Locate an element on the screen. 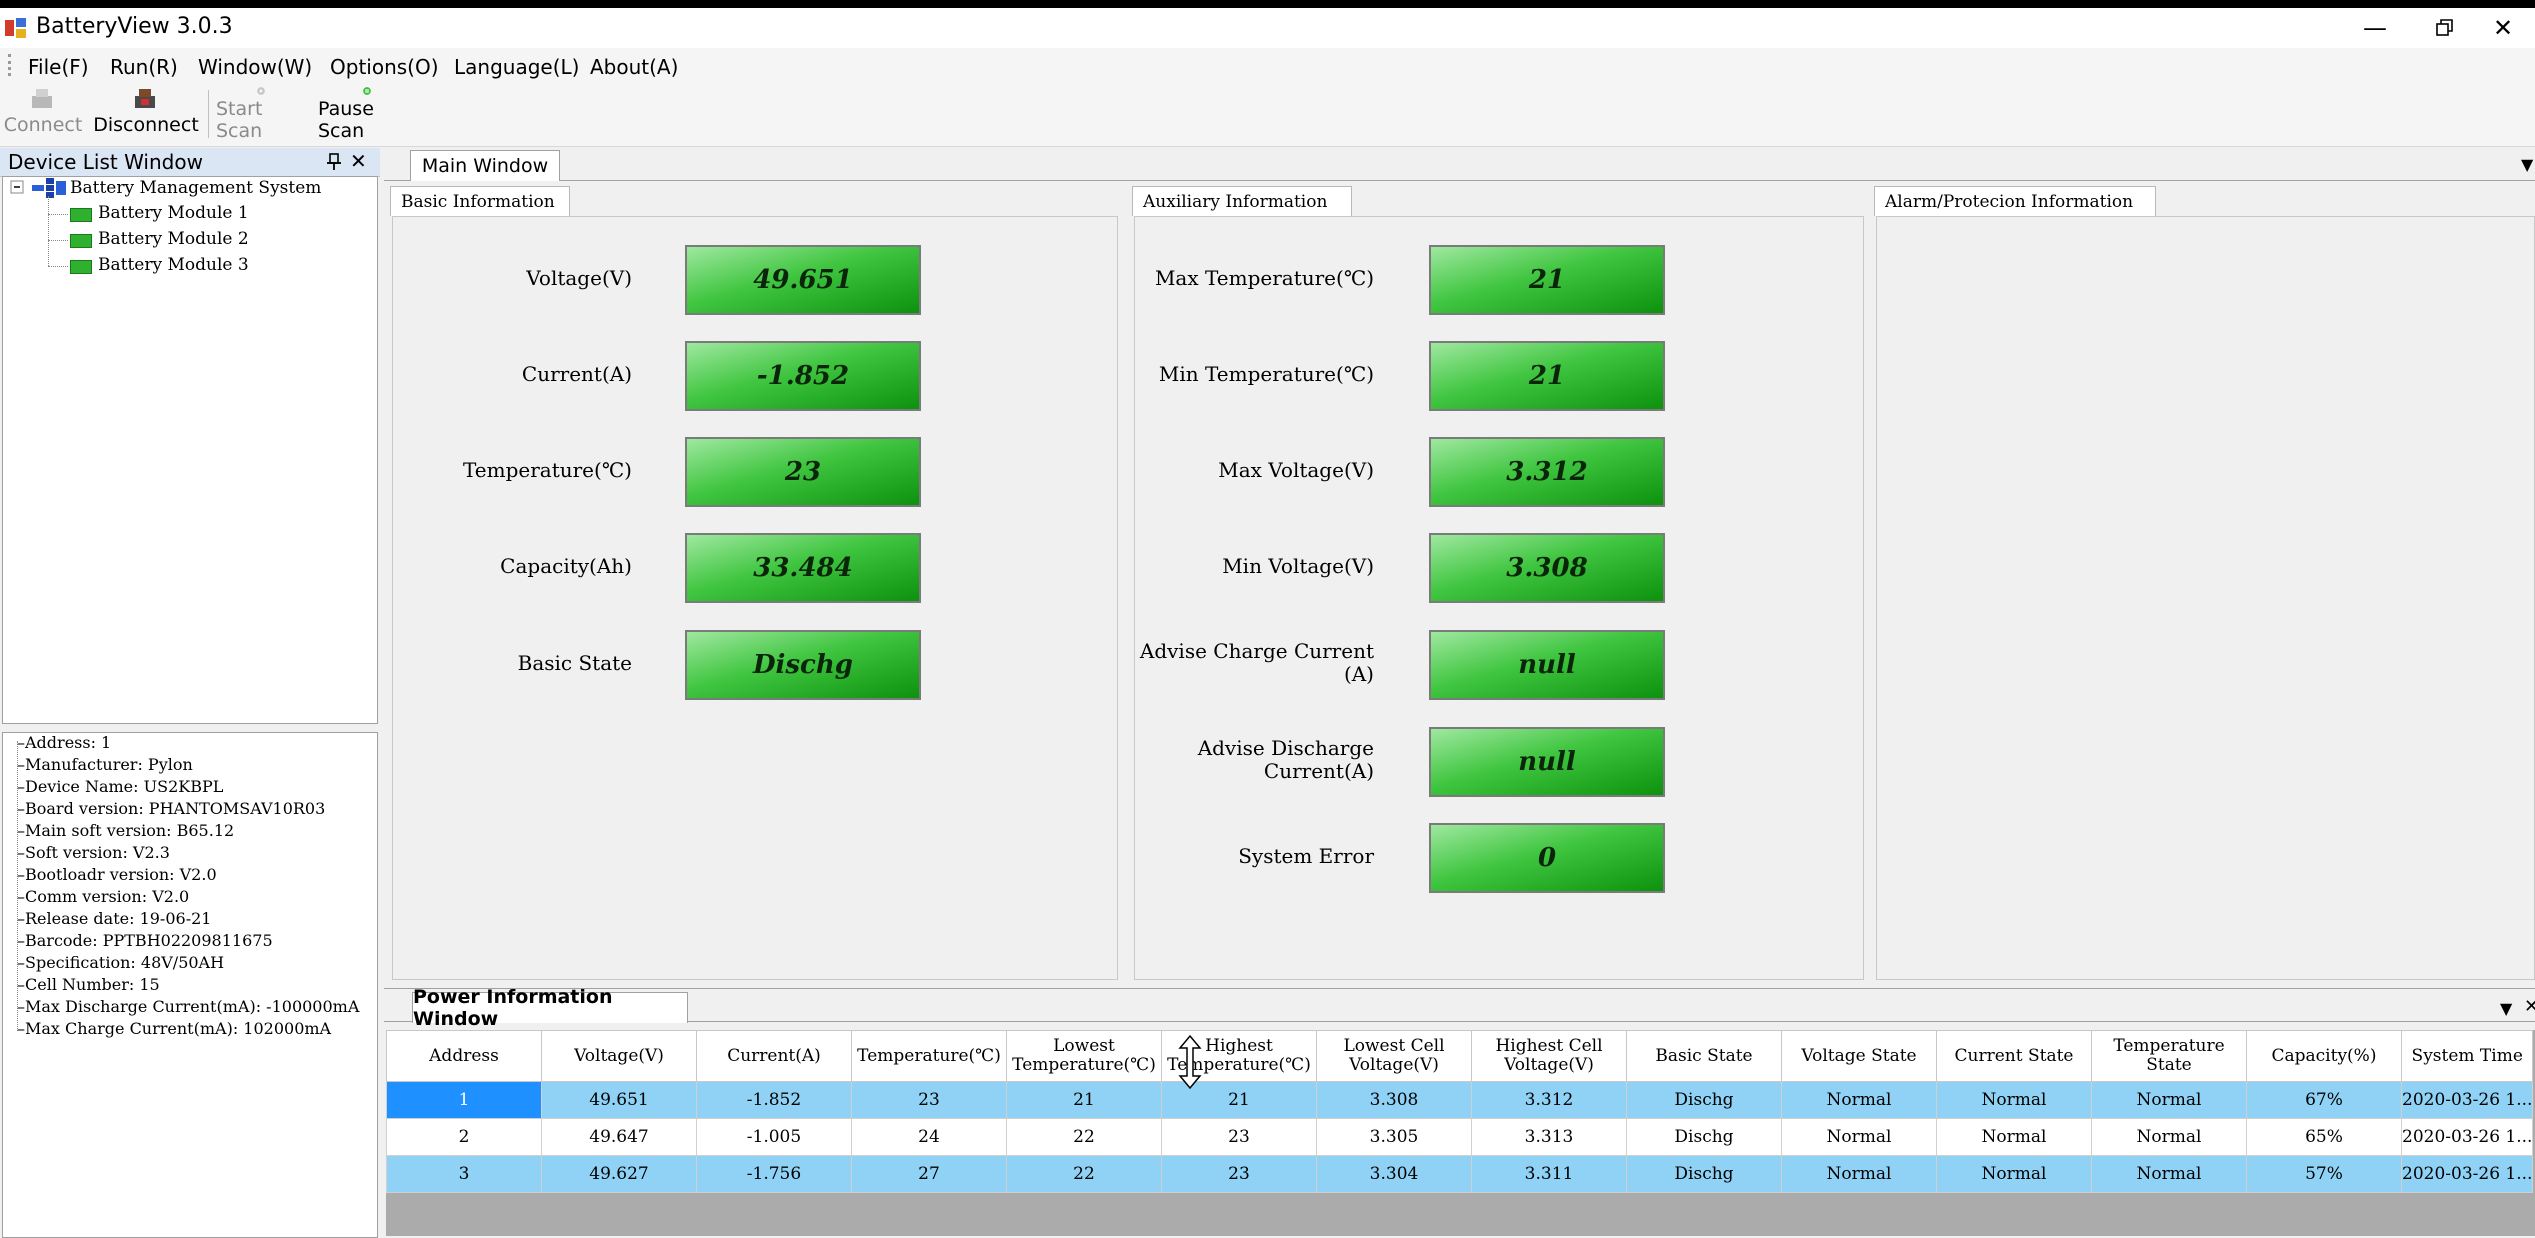  table-cell: 3.311 is located at coordinates (1549, 1174).